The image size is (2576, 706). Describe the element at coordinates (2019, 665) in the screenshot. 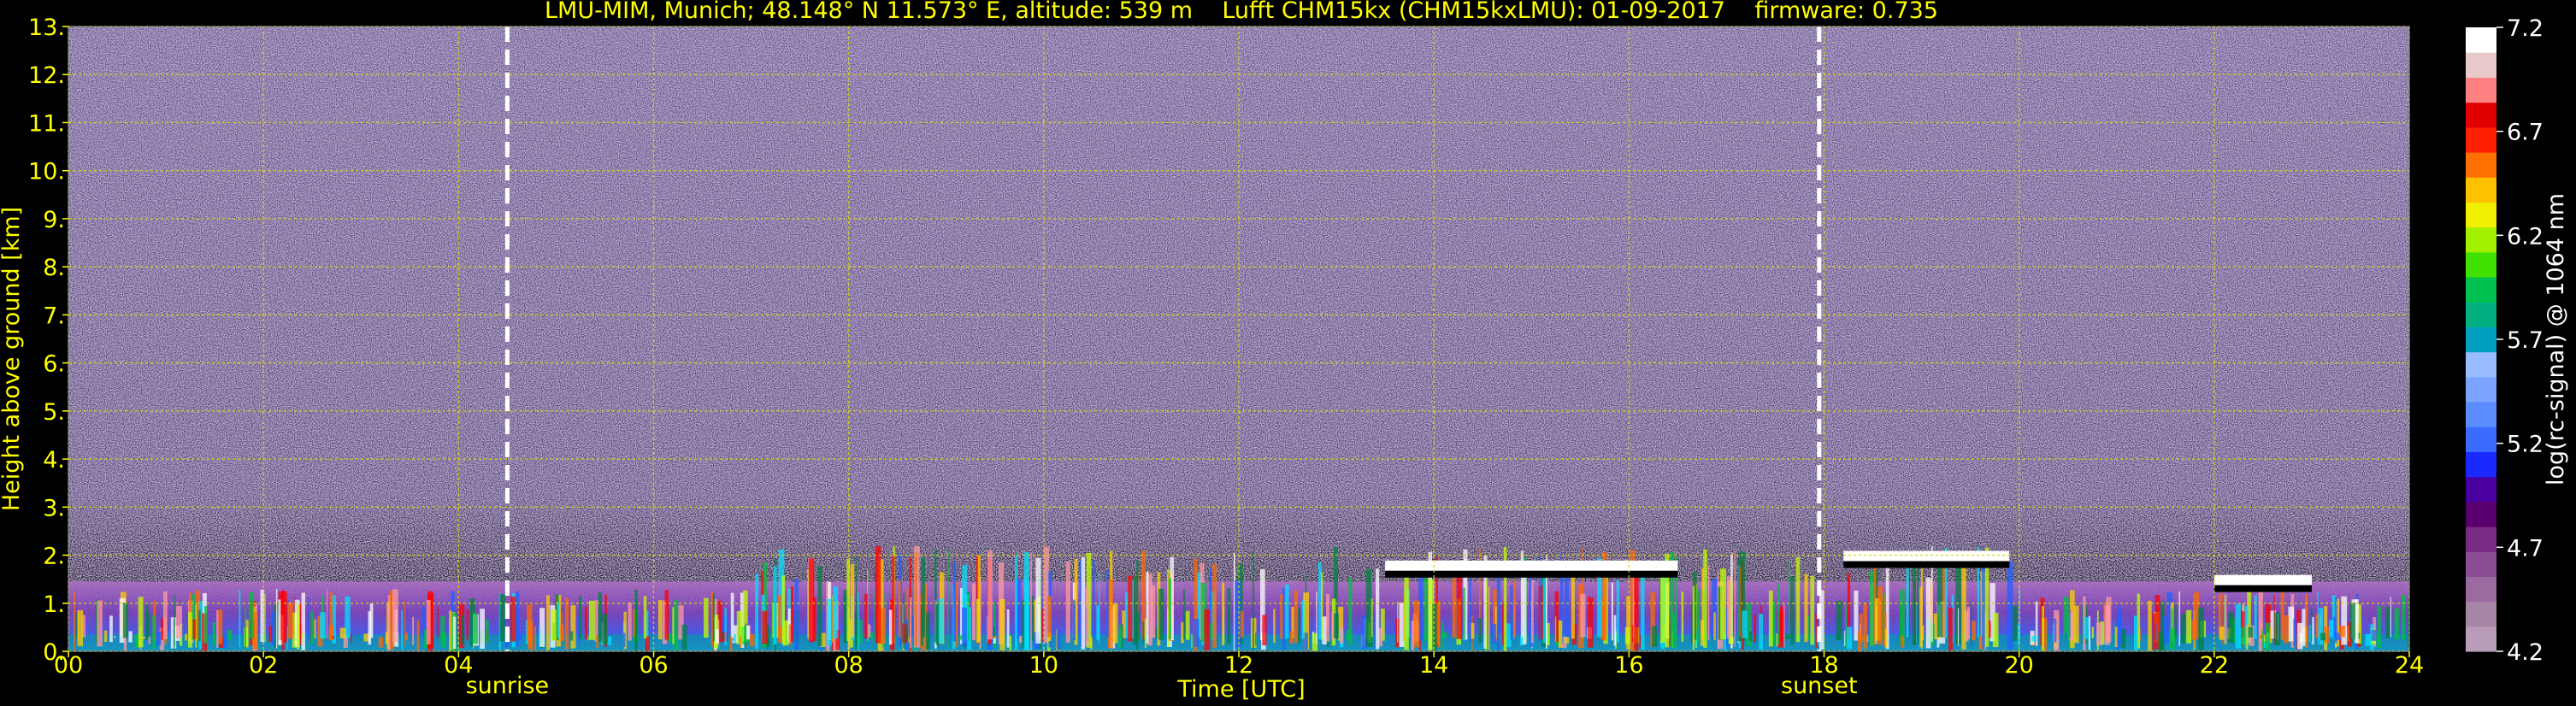

I see `x-tick-label: 20` at that location.